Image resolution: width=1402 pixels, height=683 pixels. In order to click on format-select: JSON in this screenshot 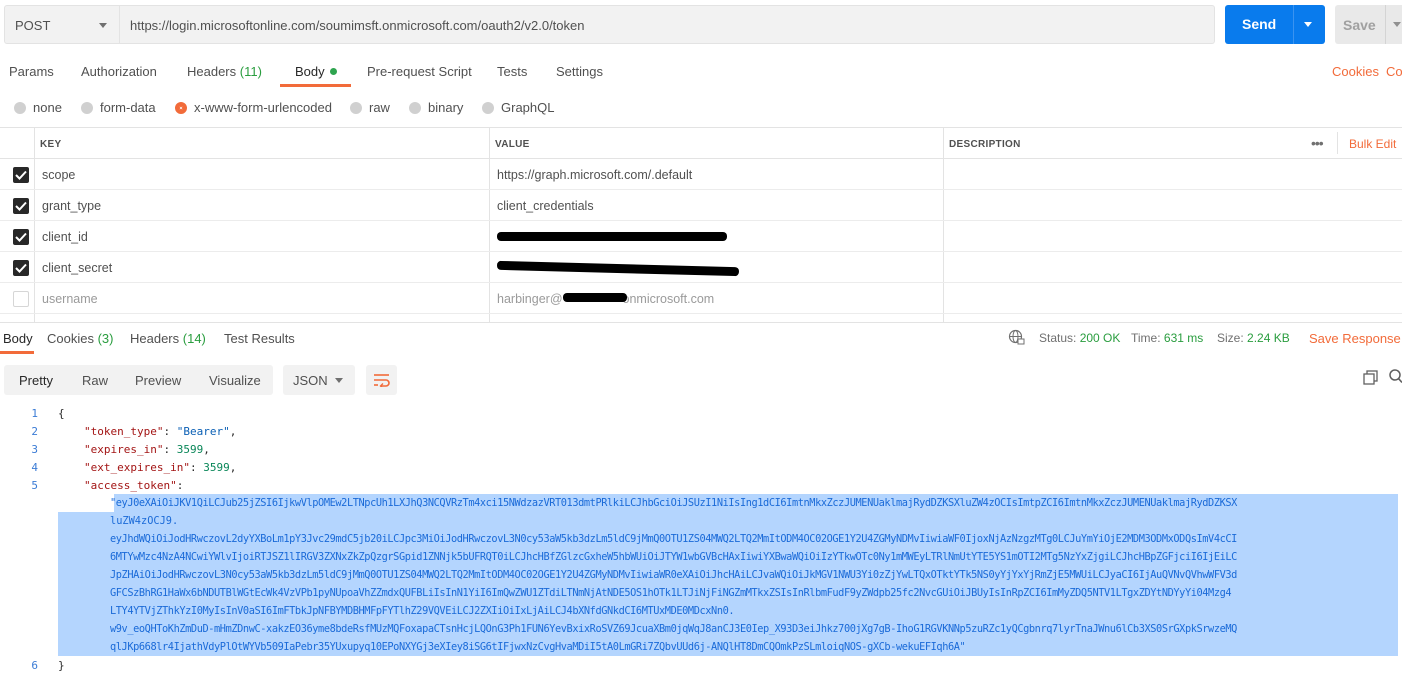, I will do `click(319, 380)`.